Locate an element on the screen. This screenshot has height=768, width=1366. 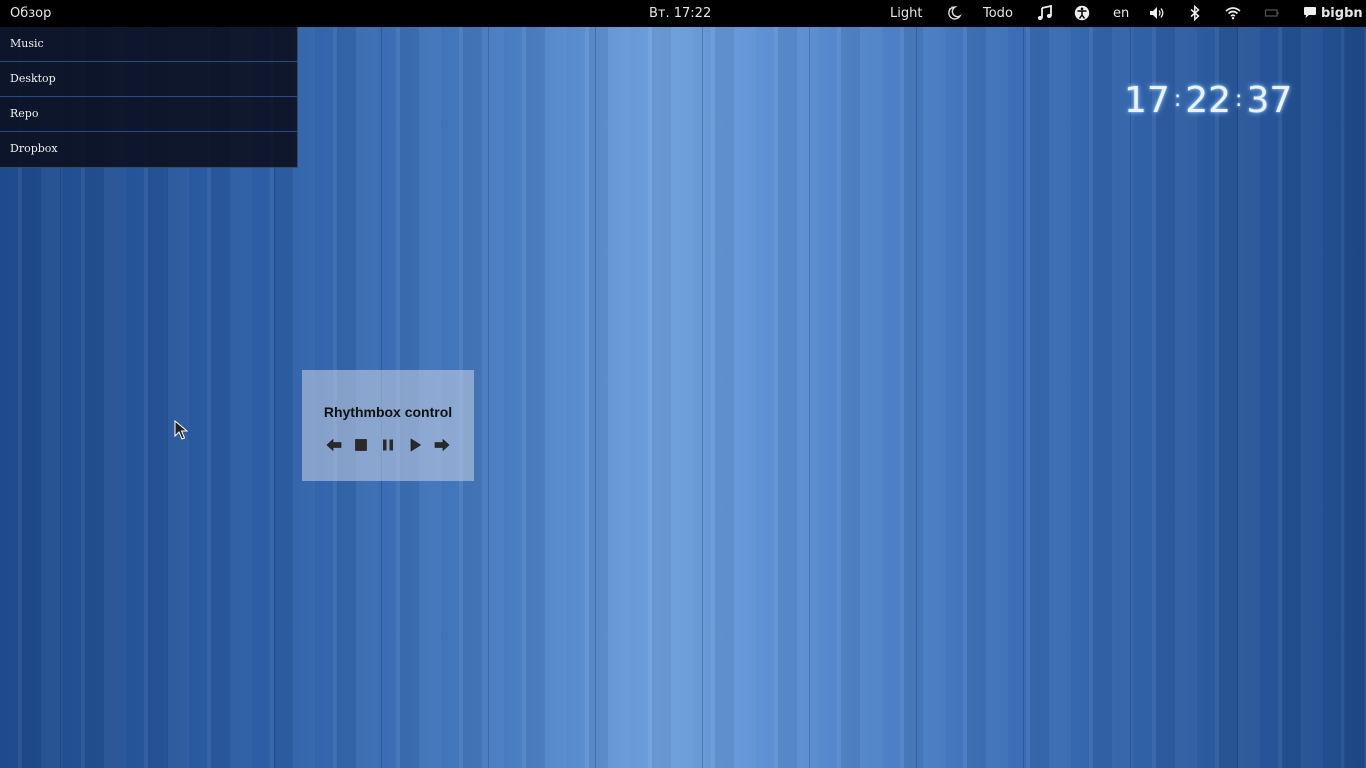
stop-icon is located at coordinates (361, 445).